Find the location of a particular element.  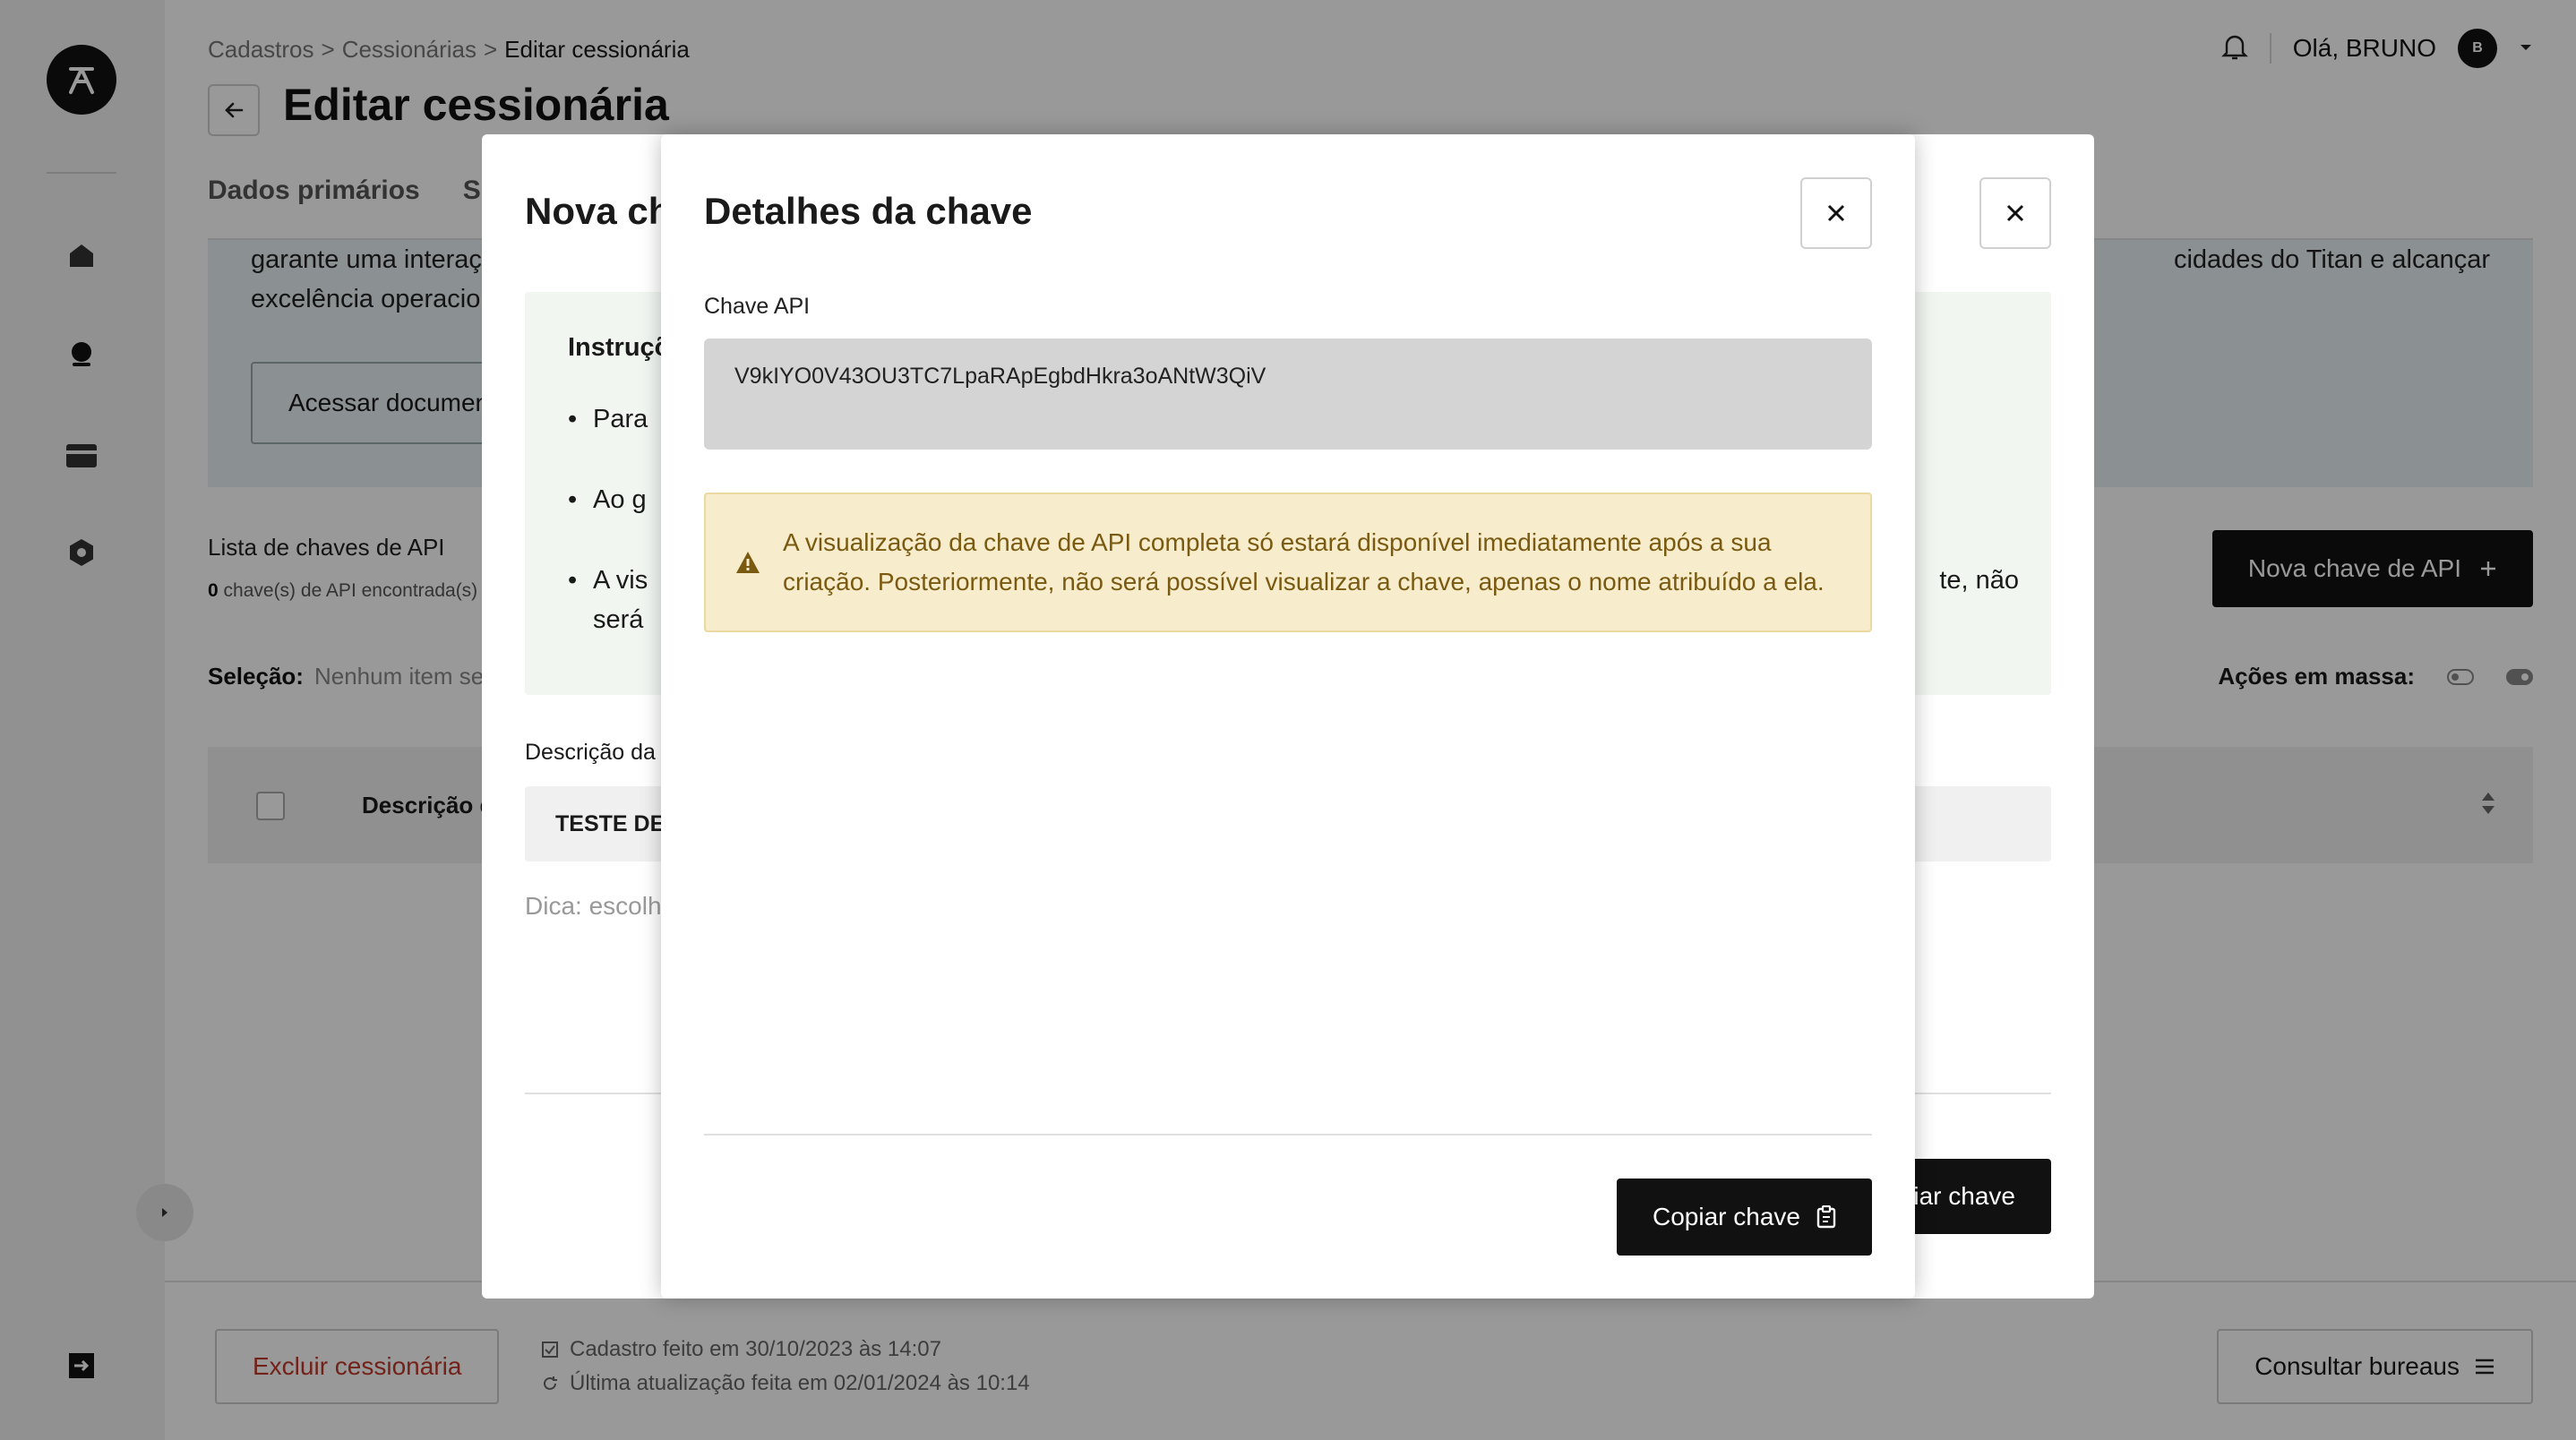

clipboard-icon is located at coordinates (1826, 1217).